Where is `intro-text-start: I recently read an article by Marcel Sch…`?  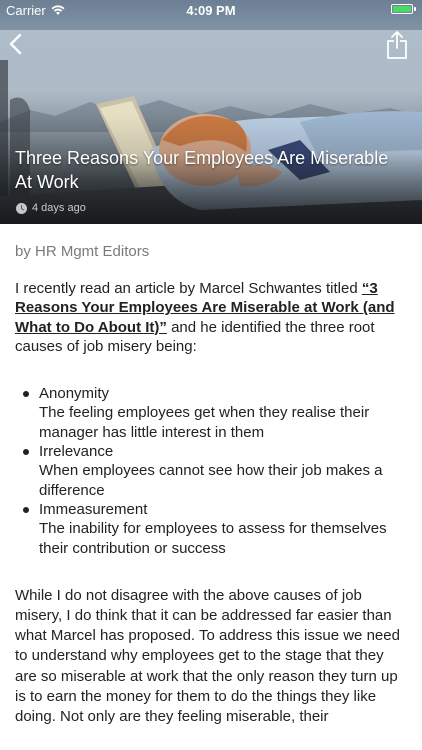
intro-text-start: I recently read an article by Marcel Sch… is located at coordinates (188, 288).